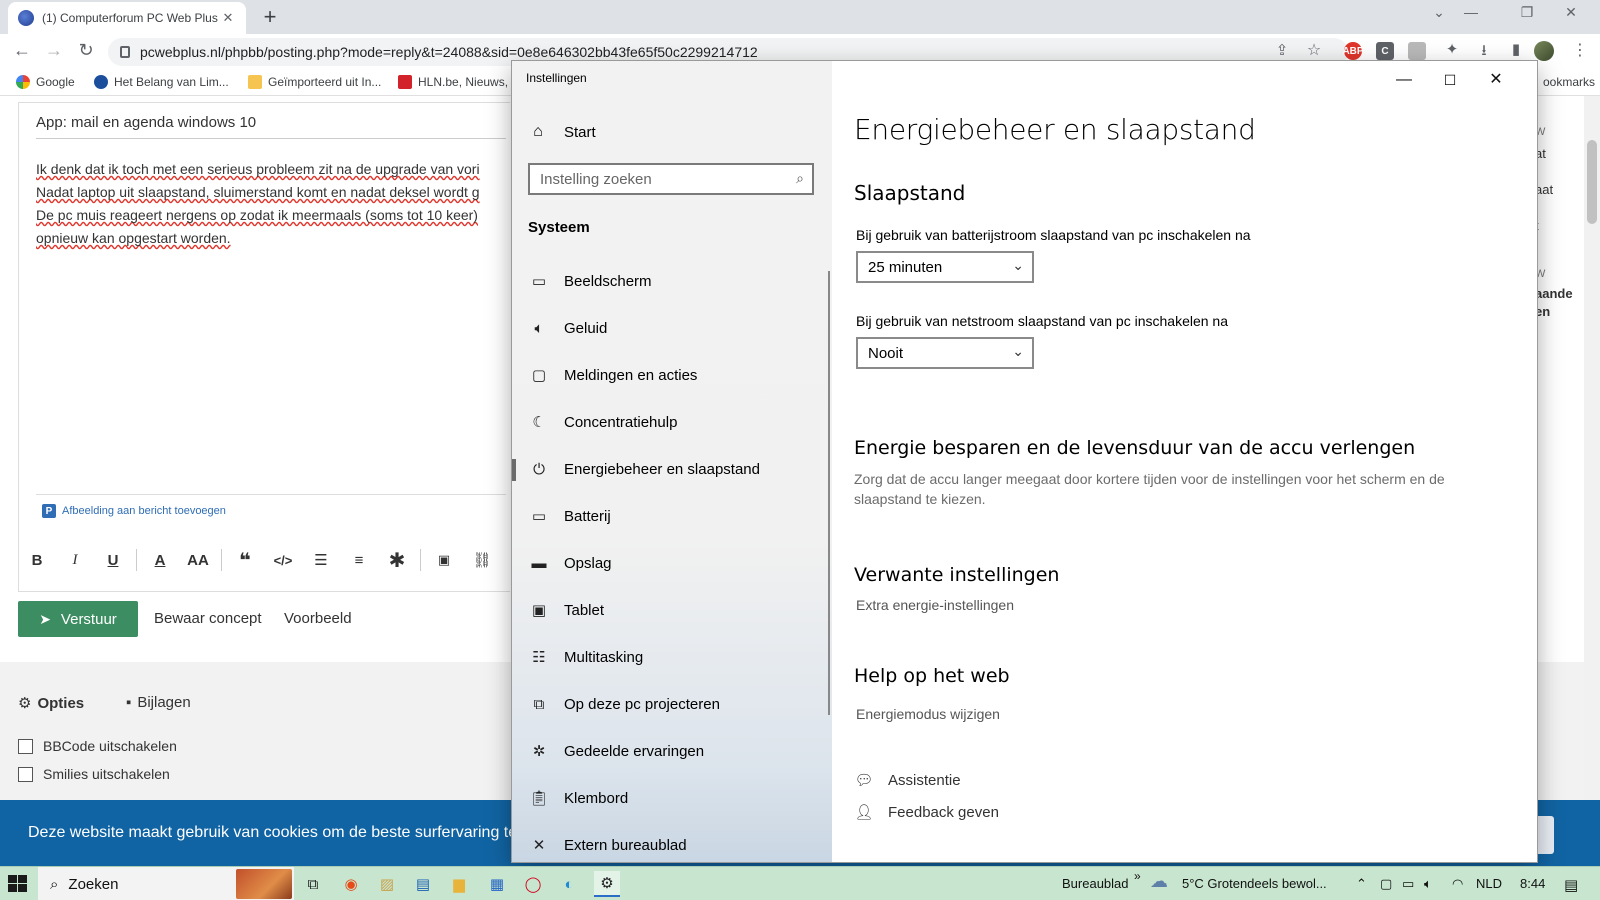 This screenshot has height=900, width=1600. Describe the element at coordinates (22, 50) in the screenshot. I see `back-arrow-icon: ←` at that location.